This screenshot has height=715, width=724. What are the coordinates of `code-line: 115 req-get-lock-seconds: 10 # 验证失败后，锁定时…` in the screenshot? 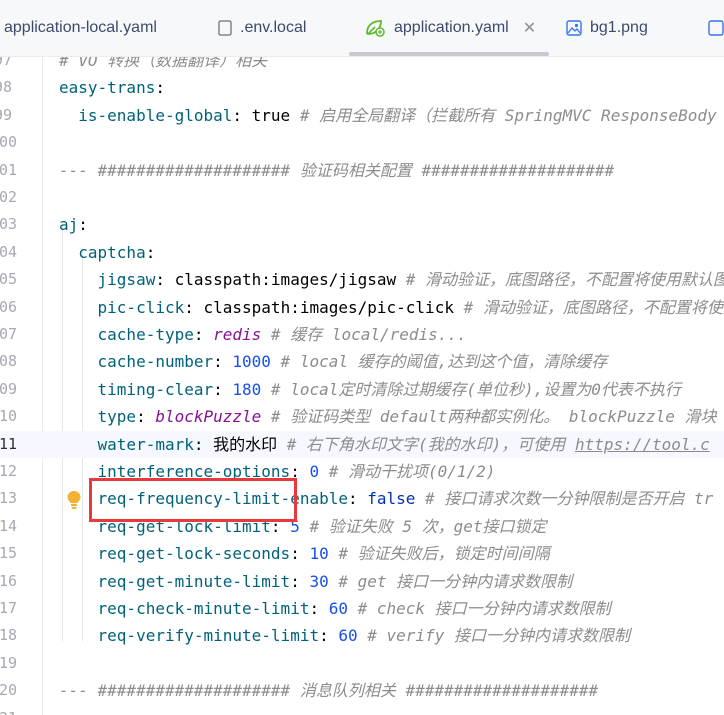 It's located at (362, 553).